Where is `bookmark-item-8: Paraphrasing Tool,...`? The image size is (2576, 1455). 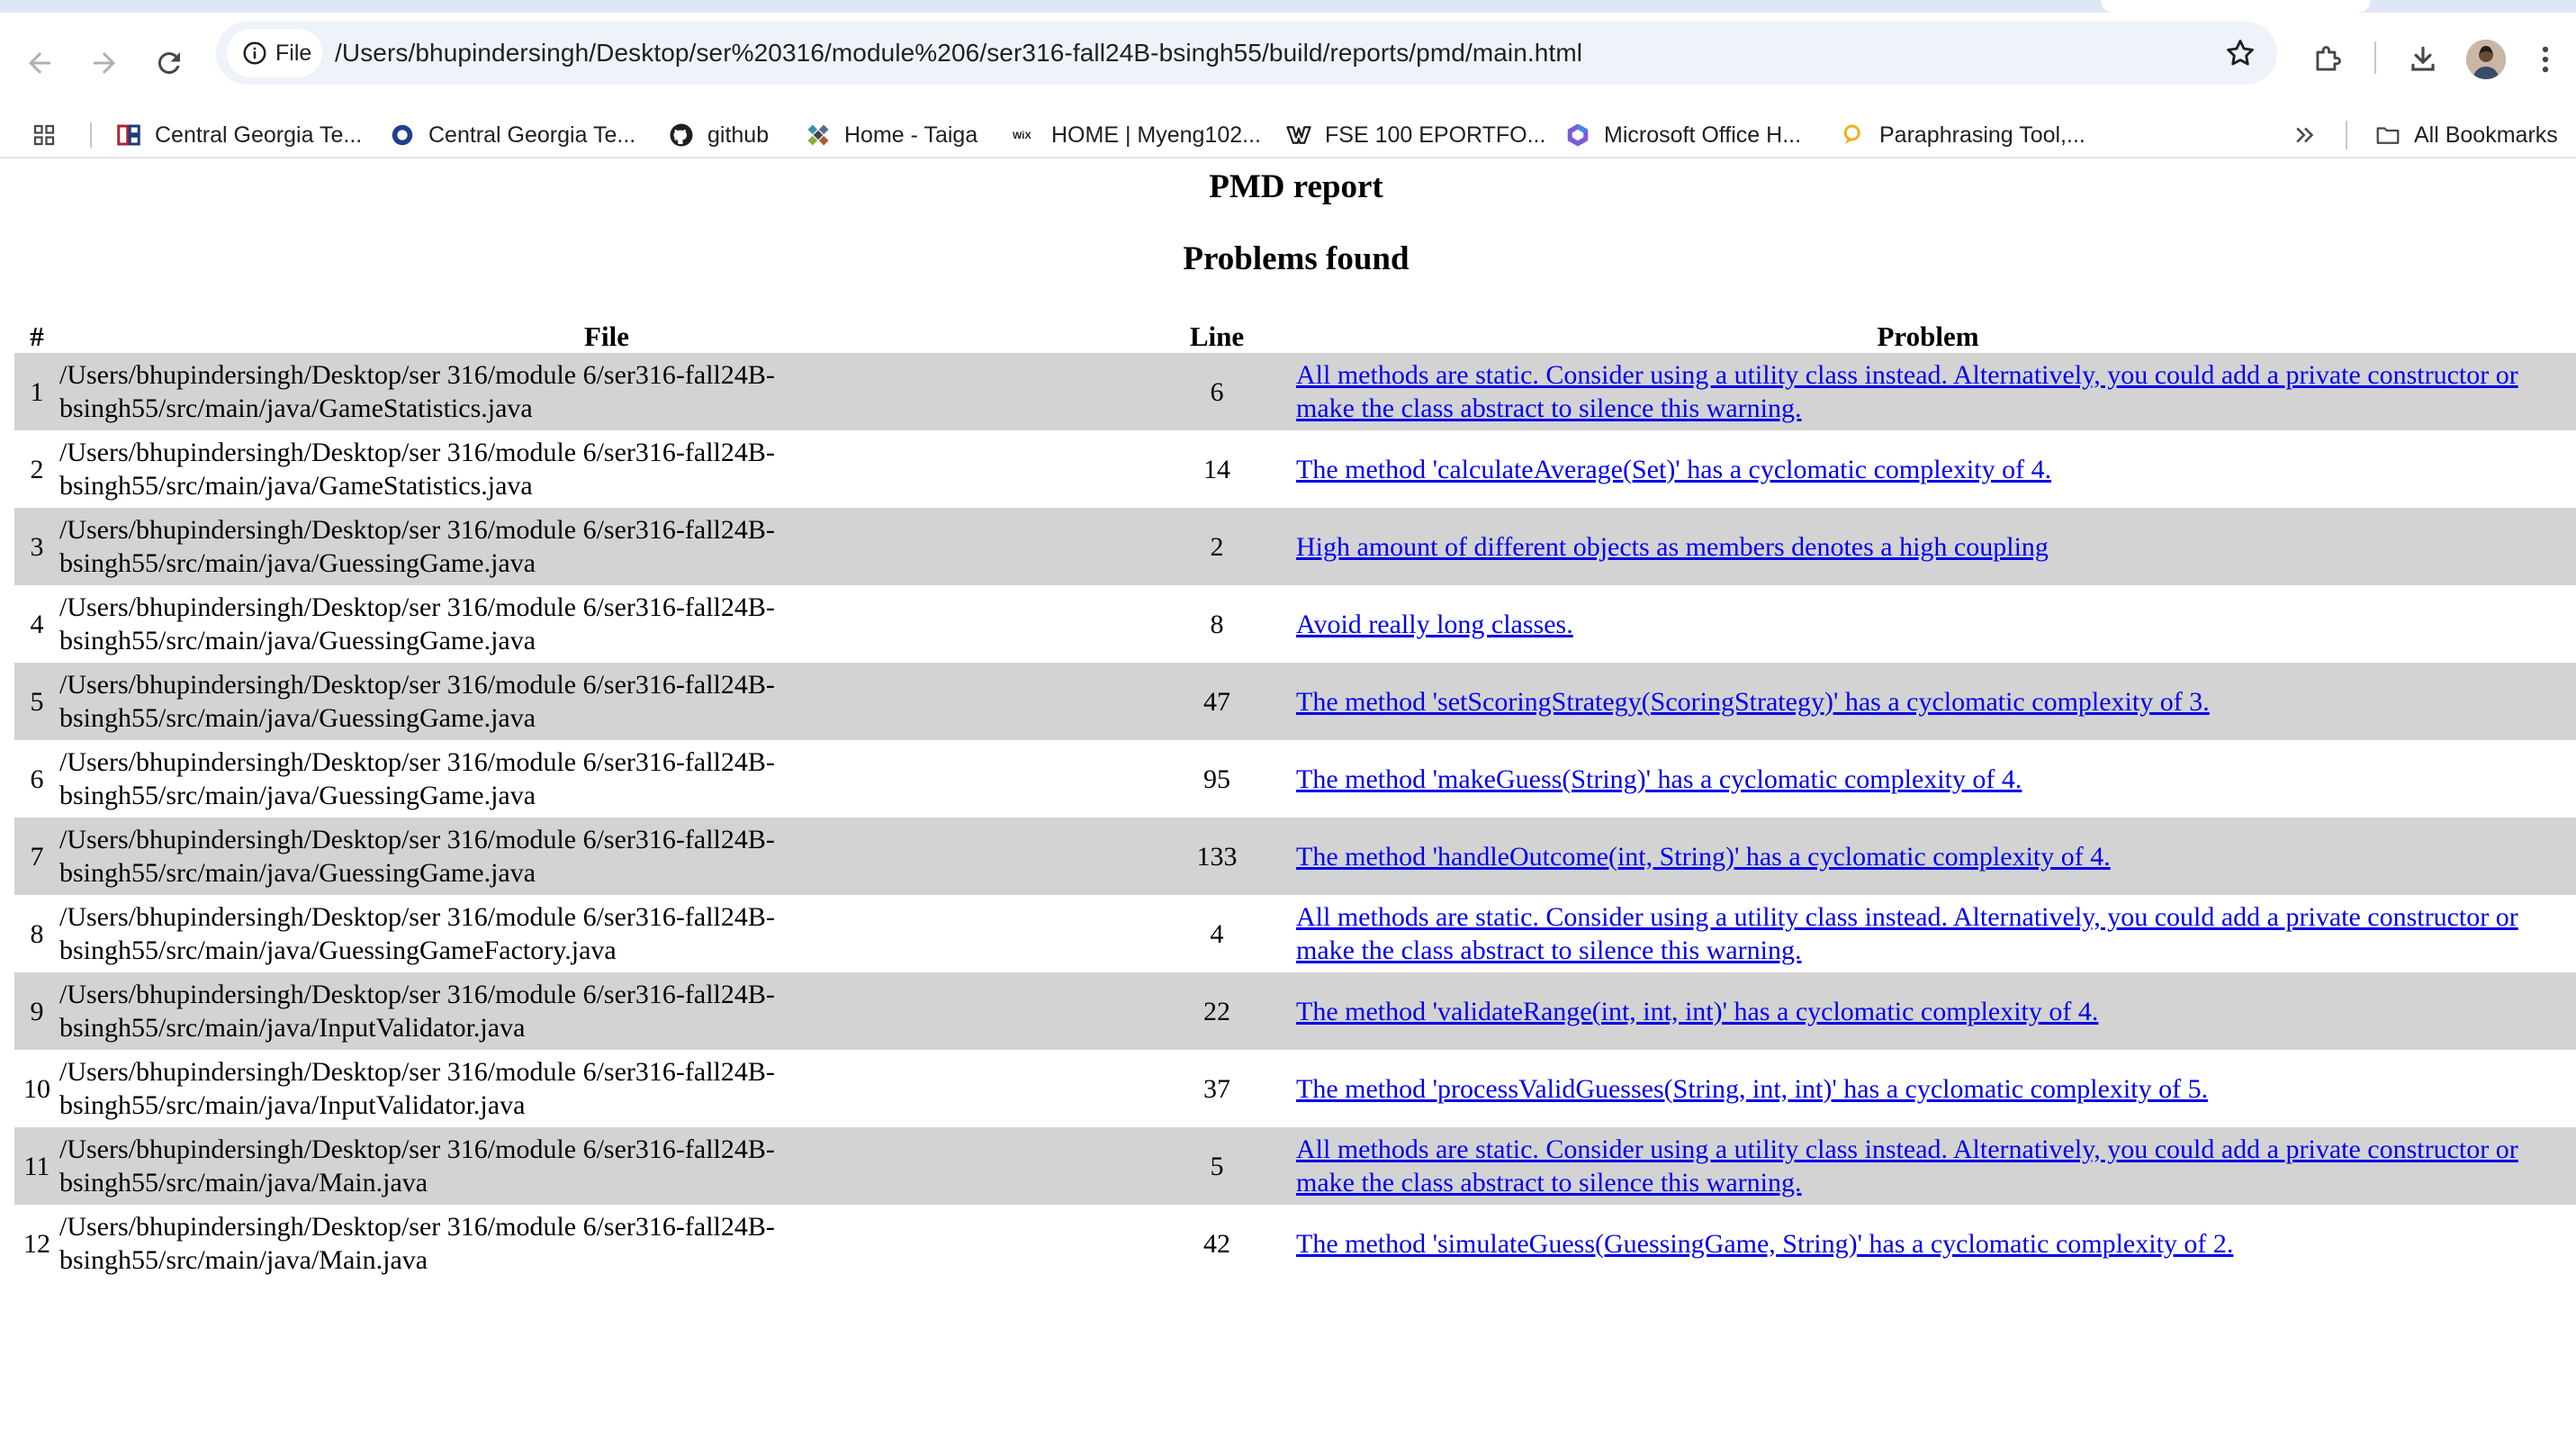 bookmark-item-8: Paraphrasing Tool,... is located at coordinates (1962, 135).